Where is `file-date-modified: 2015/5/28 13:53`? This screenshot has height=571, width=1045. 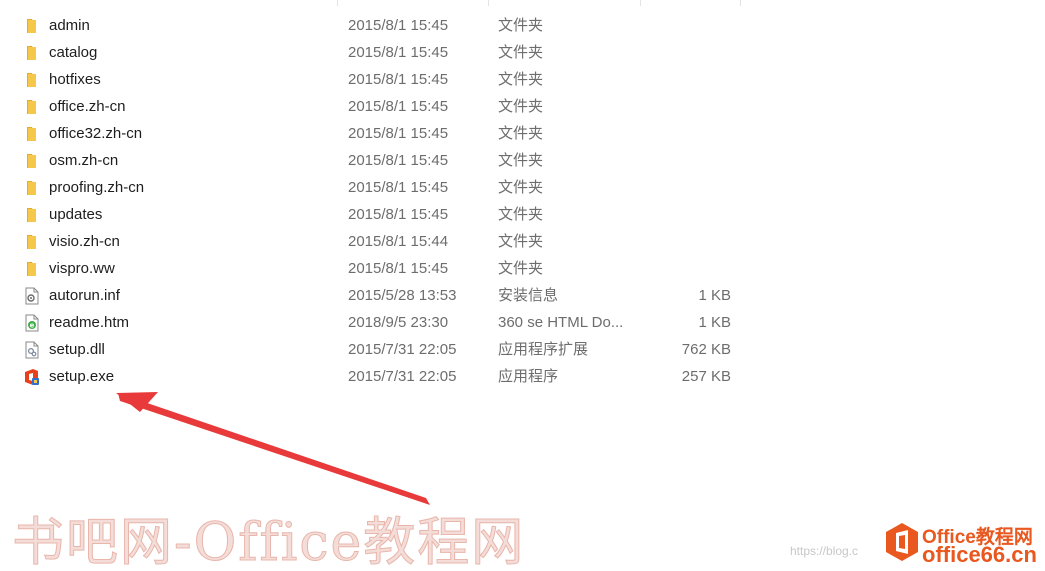
file-date-modified: 2015/5/28 13:53 is located at coordinates (402, 295).